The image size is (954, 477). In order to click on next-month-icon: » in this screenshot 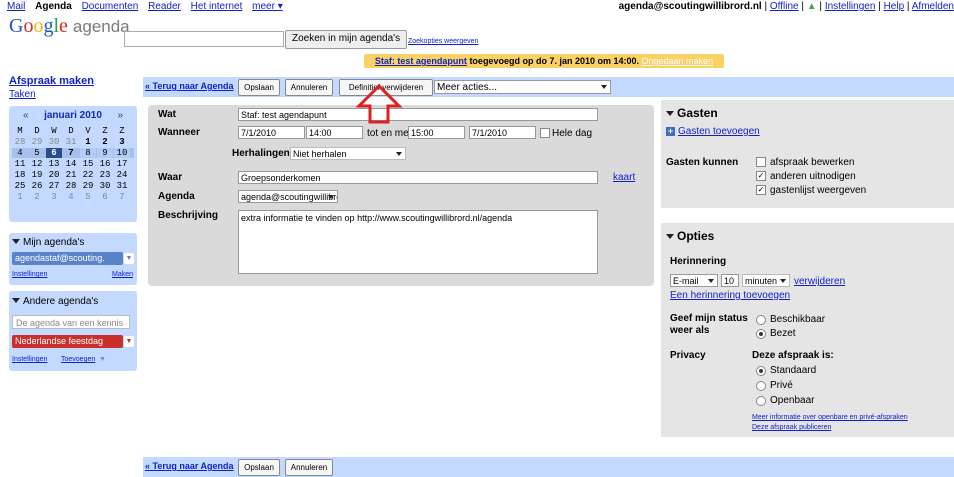, I will do `click(120, 115)`.